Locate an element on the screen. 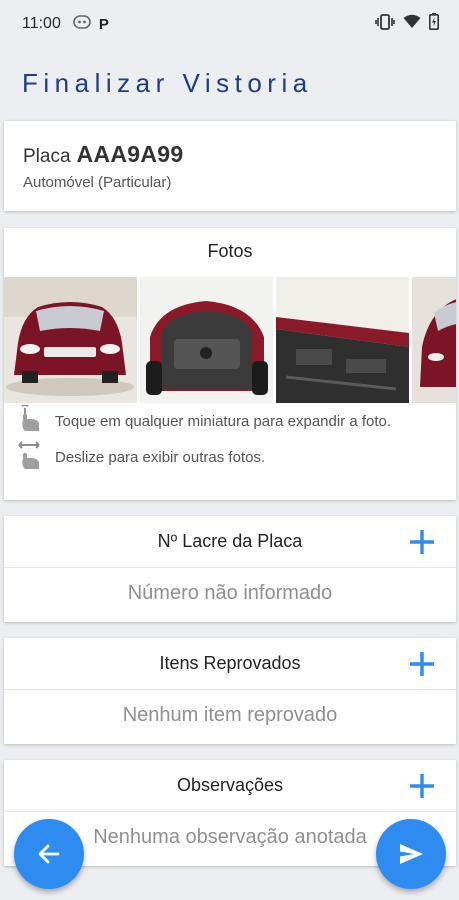 The width and height of the screenshot is (459, 900). vehicle-type: Automóvel (Particular) is located at coordinates (97, 182).